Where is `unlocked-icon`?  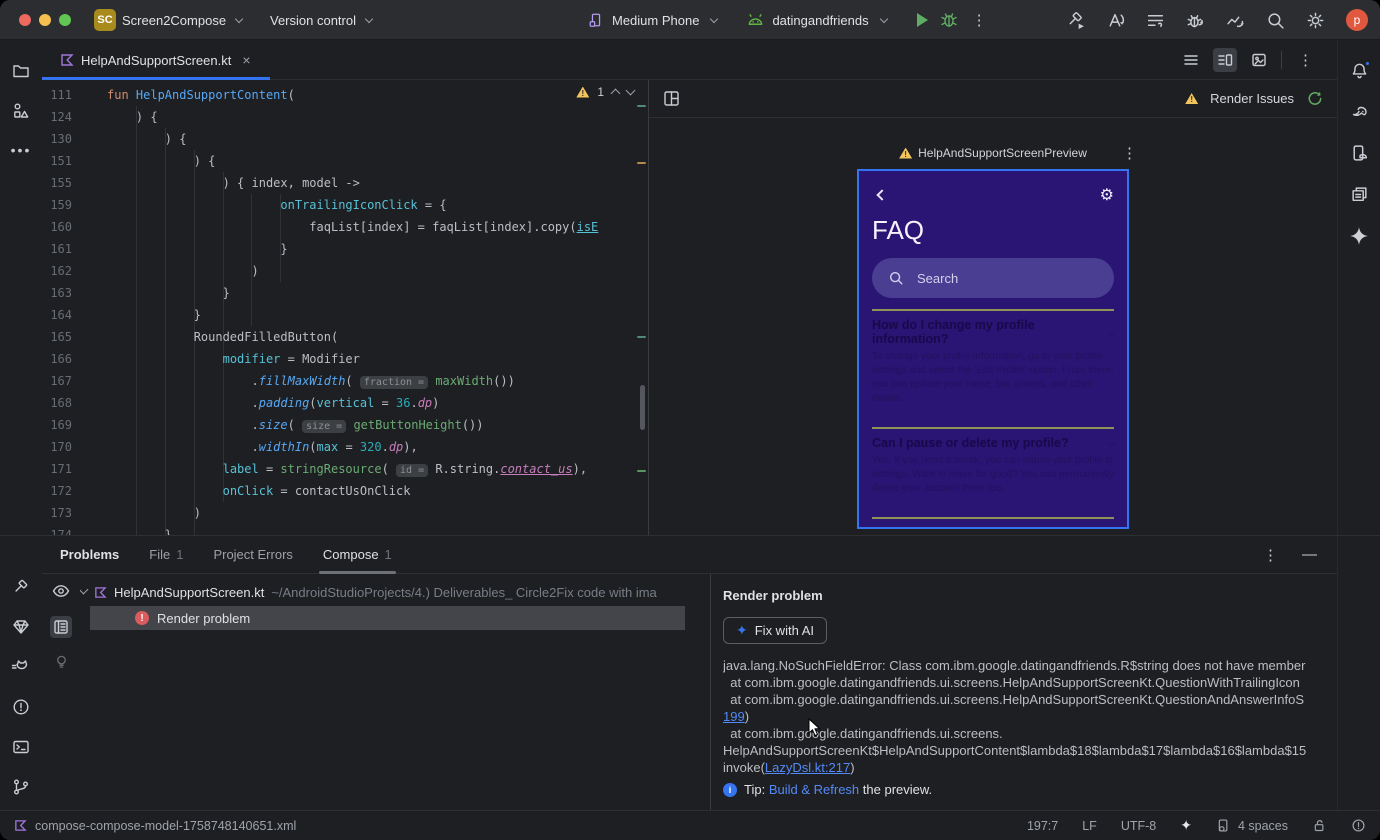 unlocked-icon is located at coordinates (1319, 825).